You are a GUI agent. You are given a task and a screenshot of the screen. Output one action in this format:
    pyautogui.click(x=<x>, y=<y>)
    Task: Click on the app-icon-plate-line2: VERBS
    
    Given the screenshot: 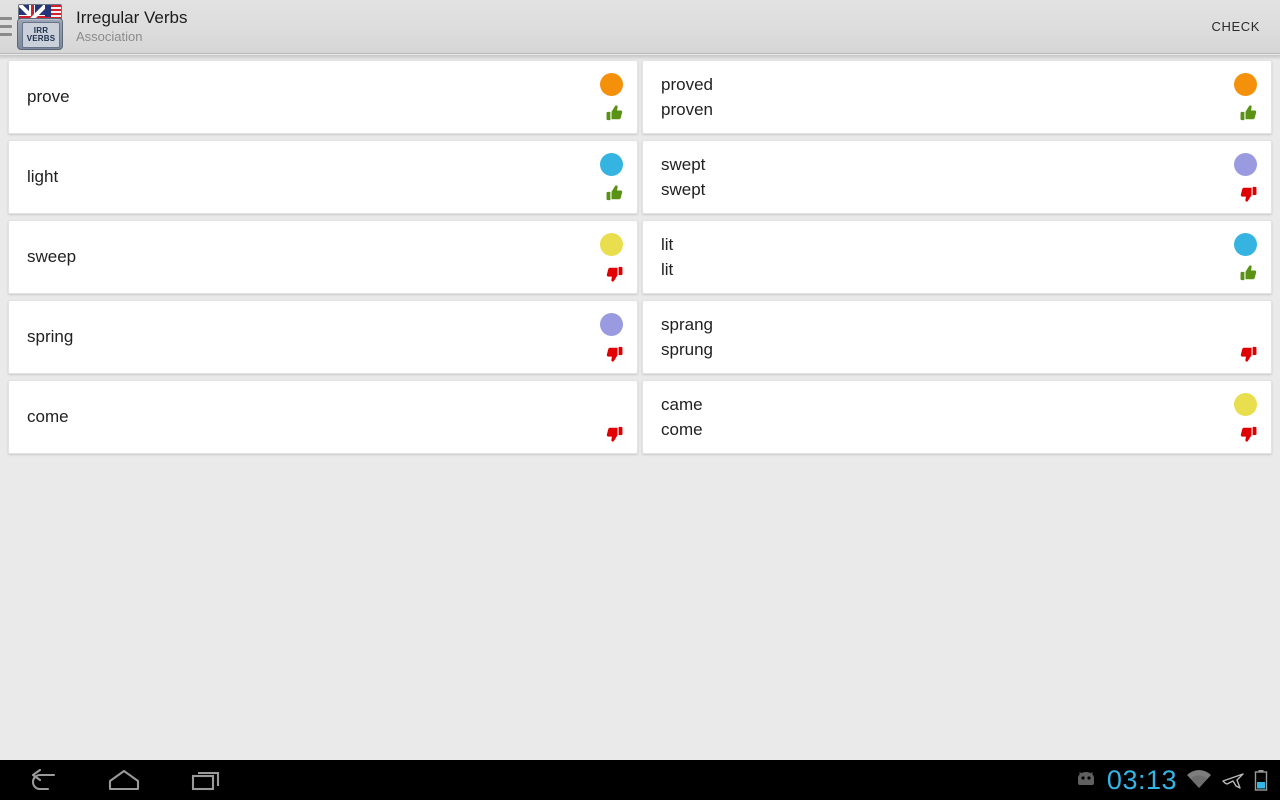 What is the action you would take?
    pyautogui.click(x=41, y=38)
    